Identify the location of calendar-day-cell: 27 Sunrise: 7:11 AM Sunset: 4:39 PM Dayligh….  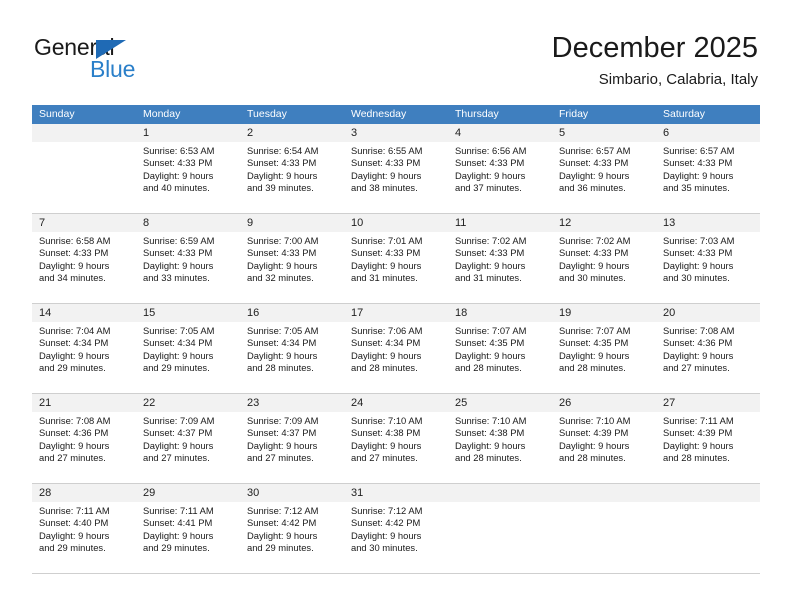
(708, 438).